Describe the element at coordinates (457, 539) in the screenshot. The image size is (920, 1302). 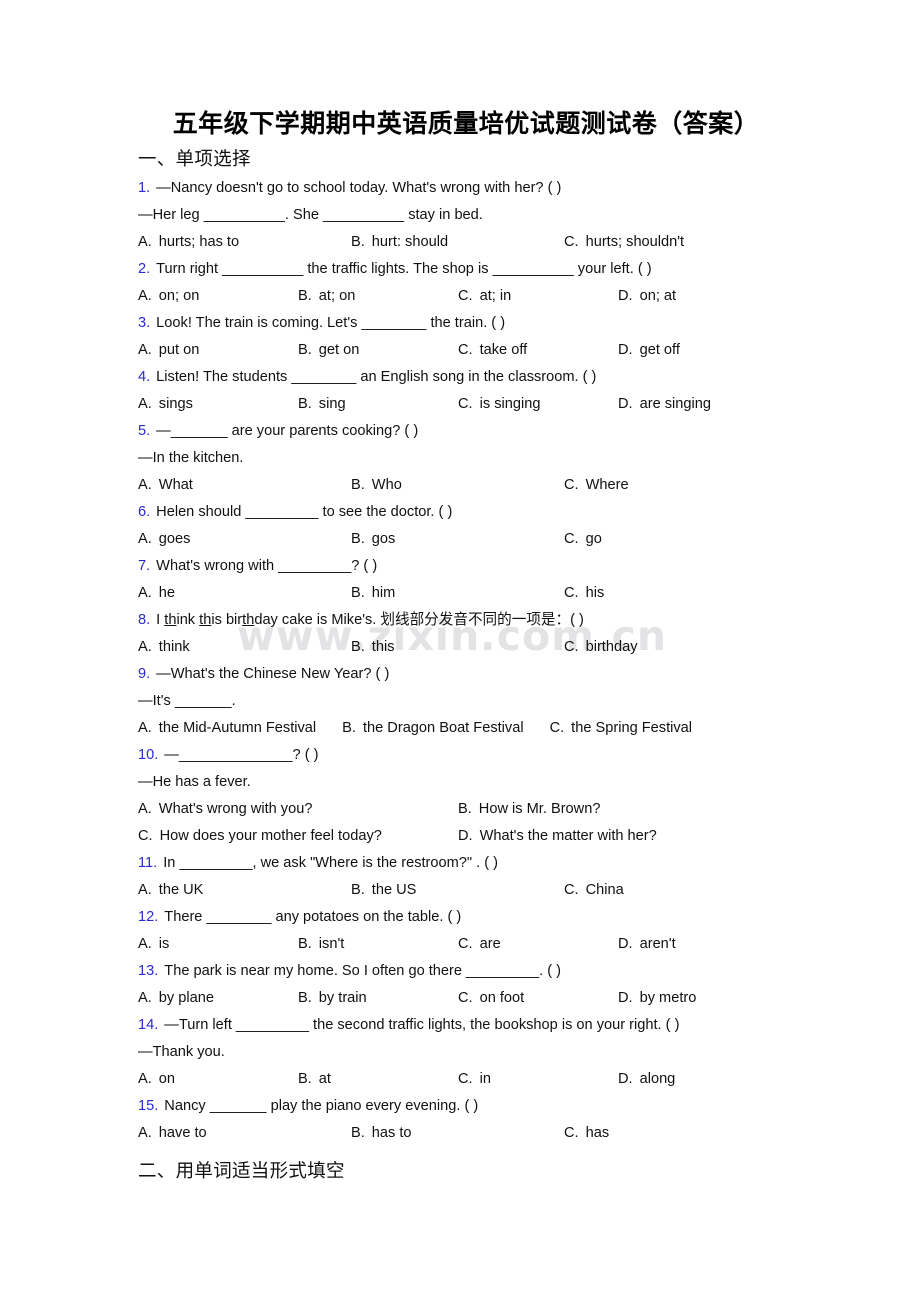
I see `option-choice: B. gos` at that location.